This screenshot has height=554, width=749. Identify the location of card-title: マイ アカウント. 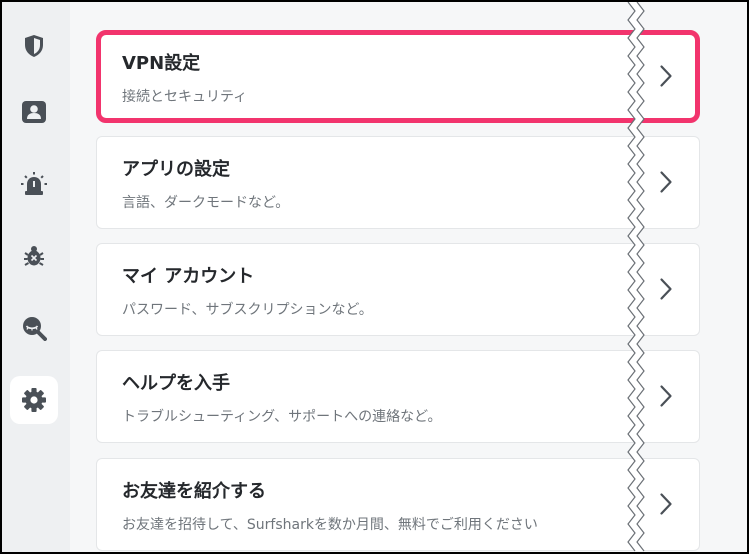
(188, 276).